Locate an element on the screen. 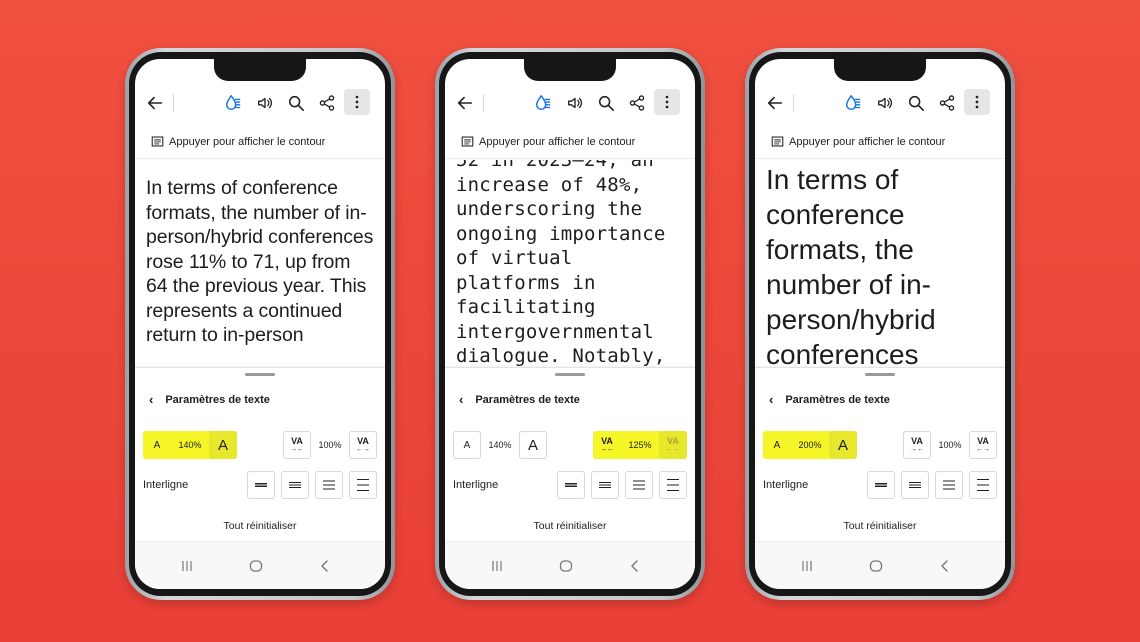 The width and height of the screenshot is (1140, 642). line-spacing-label: Interligne is located at coordinates (476, 485).